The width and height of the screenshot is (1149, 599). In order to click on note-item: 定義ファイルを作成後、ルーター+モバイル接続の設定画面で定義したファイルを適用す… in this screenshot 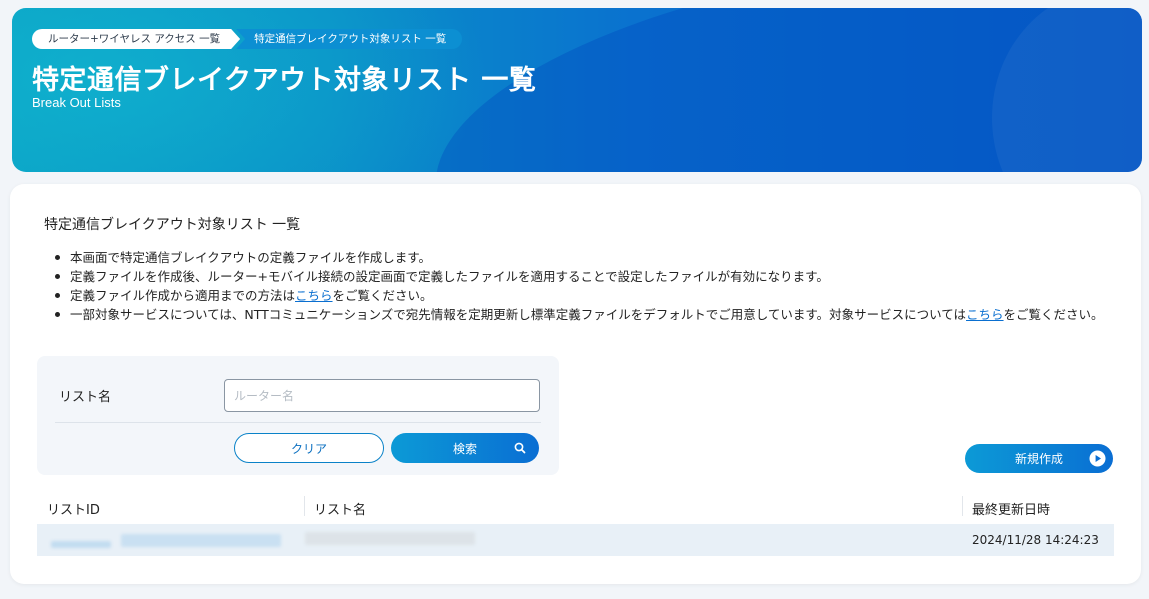, I will do `click(587, 276)`.